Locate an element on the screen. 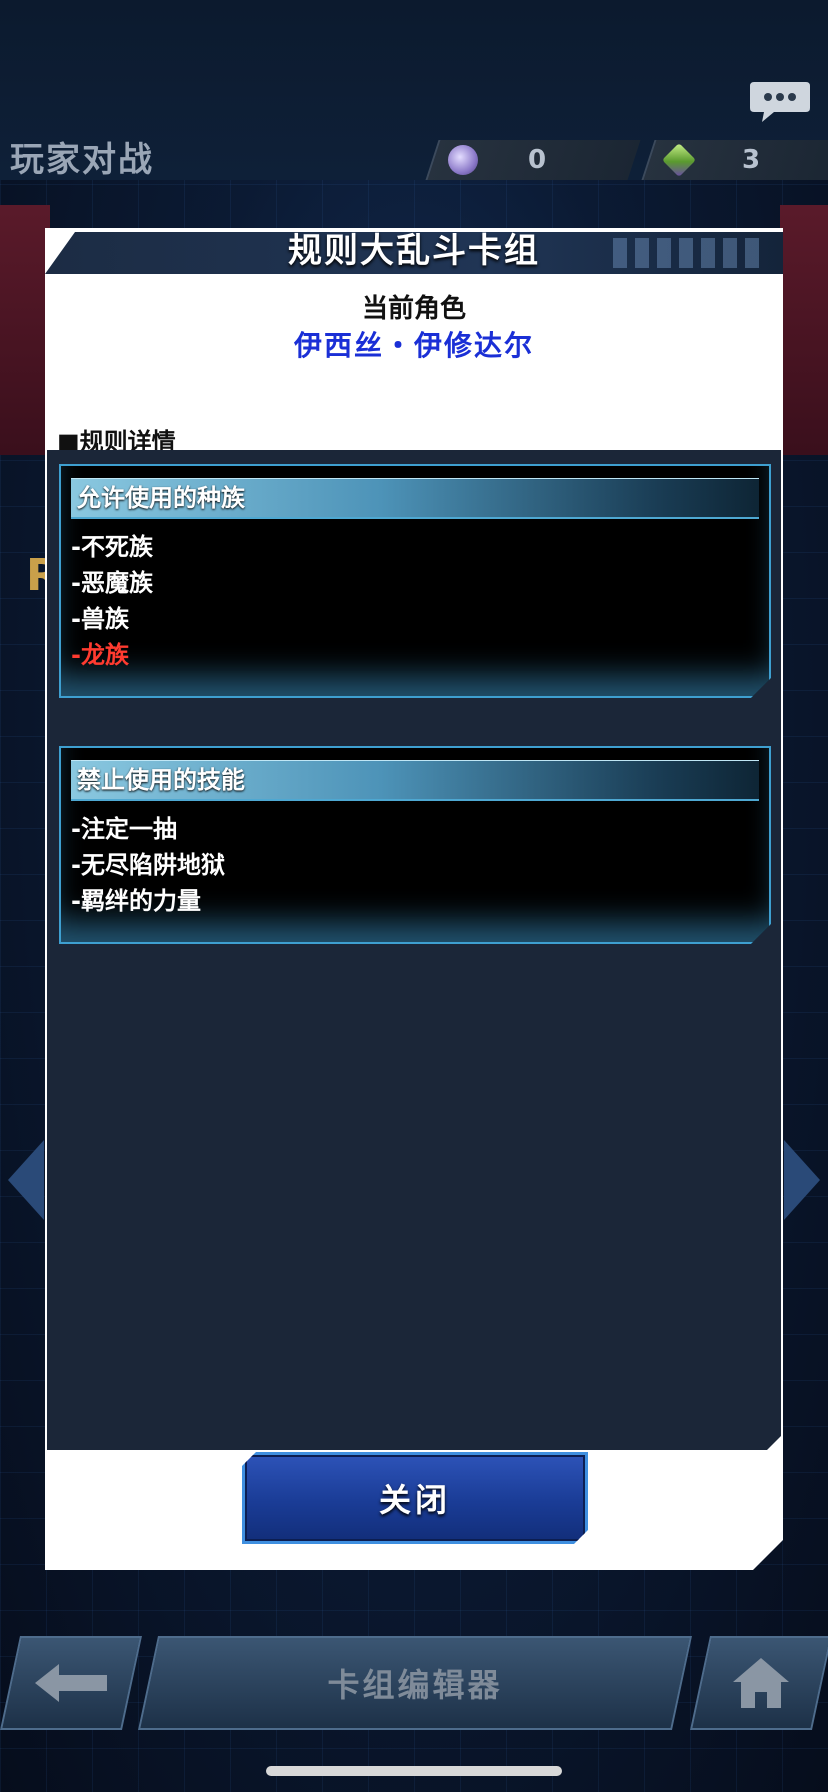  deck-editor-button: 卡组编辑器 is located at coordinates (415, 1683).